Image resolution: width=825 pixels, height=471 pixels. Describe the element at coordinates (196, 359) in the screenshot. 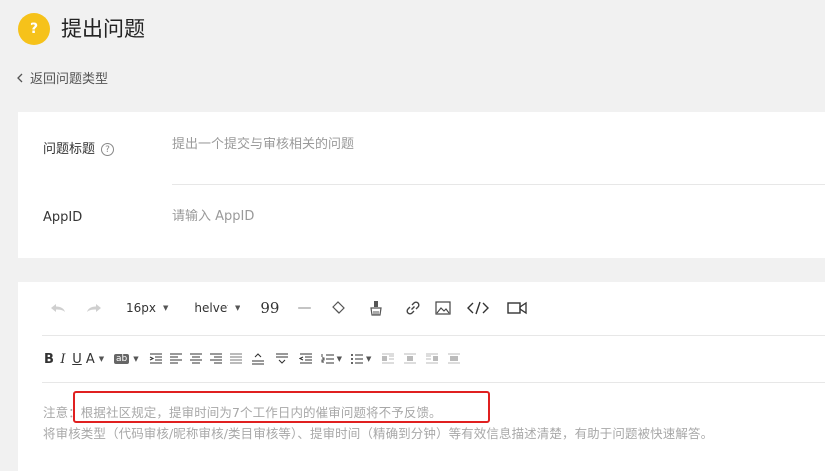

I see `align-center-icon` at that location.